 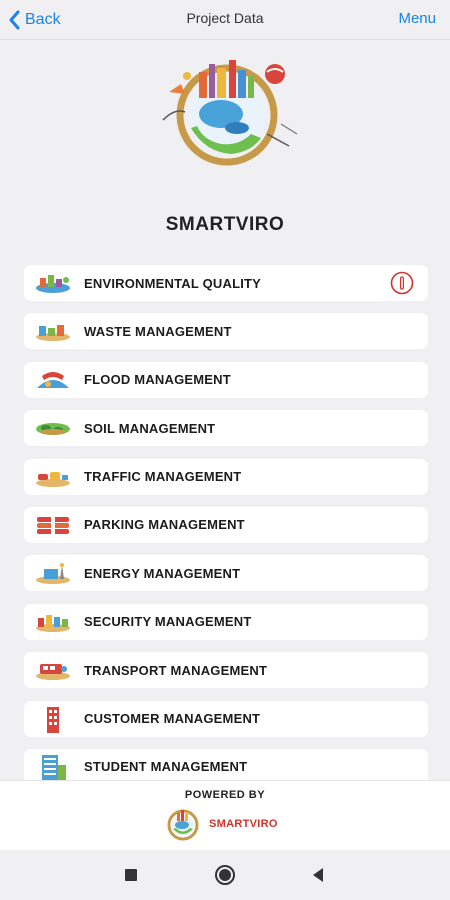 I want to click on menu-item-waste-management: WASTE MANAGEMENT, so click(x=226, y=331).